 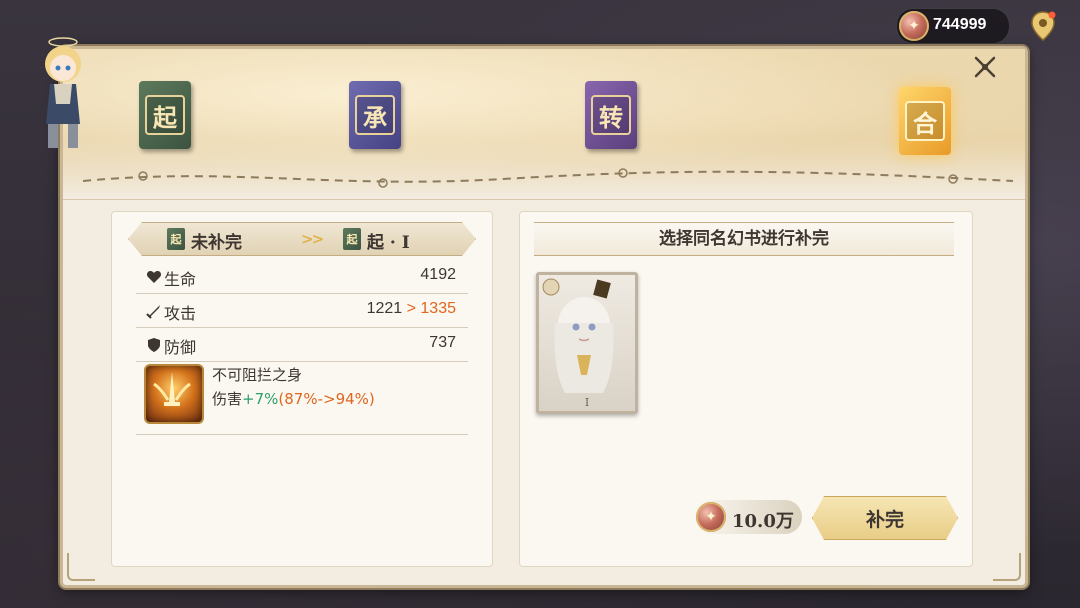 What do you see at coordinates (302, 345) in the screenshot?
I see `stat-row-defense: 防御 737` at bounding box center [302, 345].